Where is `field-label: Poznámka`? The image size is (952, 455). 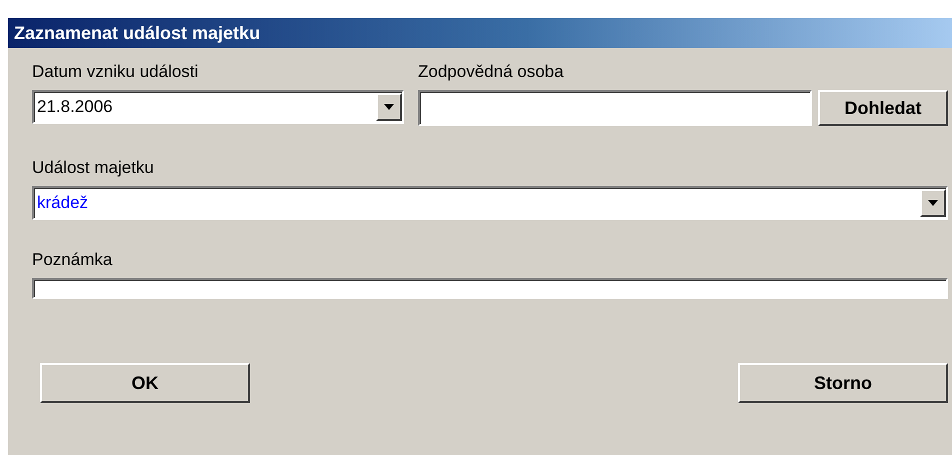
field-label: Poznámka is located at coordinates (73, 260).